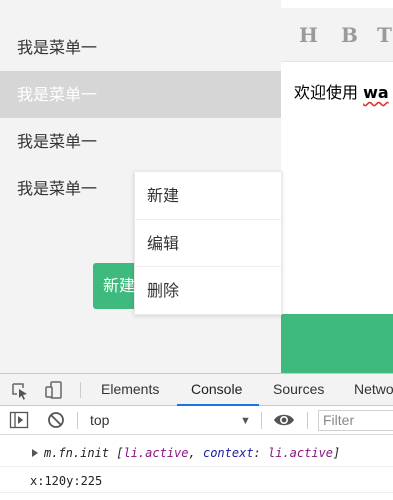  What do you see at coordinates (355, 420) in the screenshot?
I see `filter-input: Filter` at bounding box center [355, 420].